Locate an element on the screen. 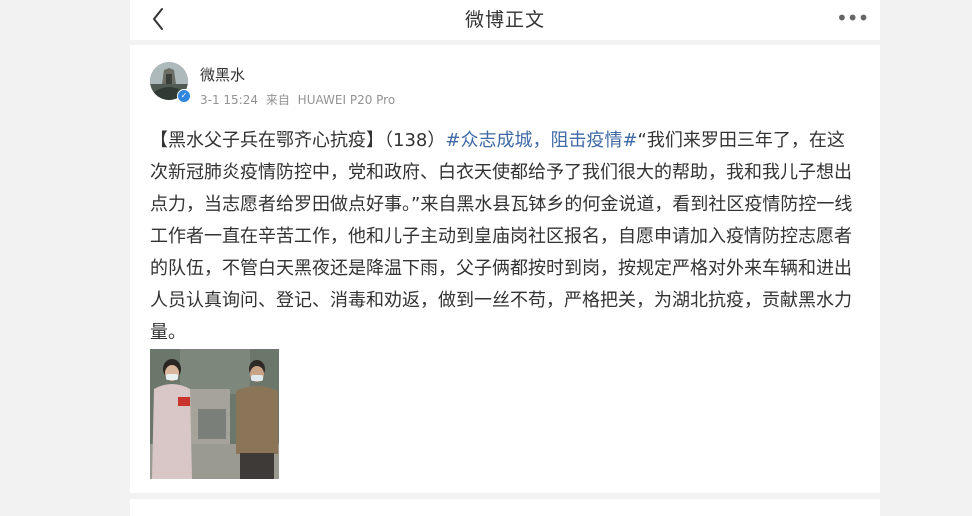 This screenshot has height=516, width=972. page-title: 微博正文 is located at coordinates (504, 20).